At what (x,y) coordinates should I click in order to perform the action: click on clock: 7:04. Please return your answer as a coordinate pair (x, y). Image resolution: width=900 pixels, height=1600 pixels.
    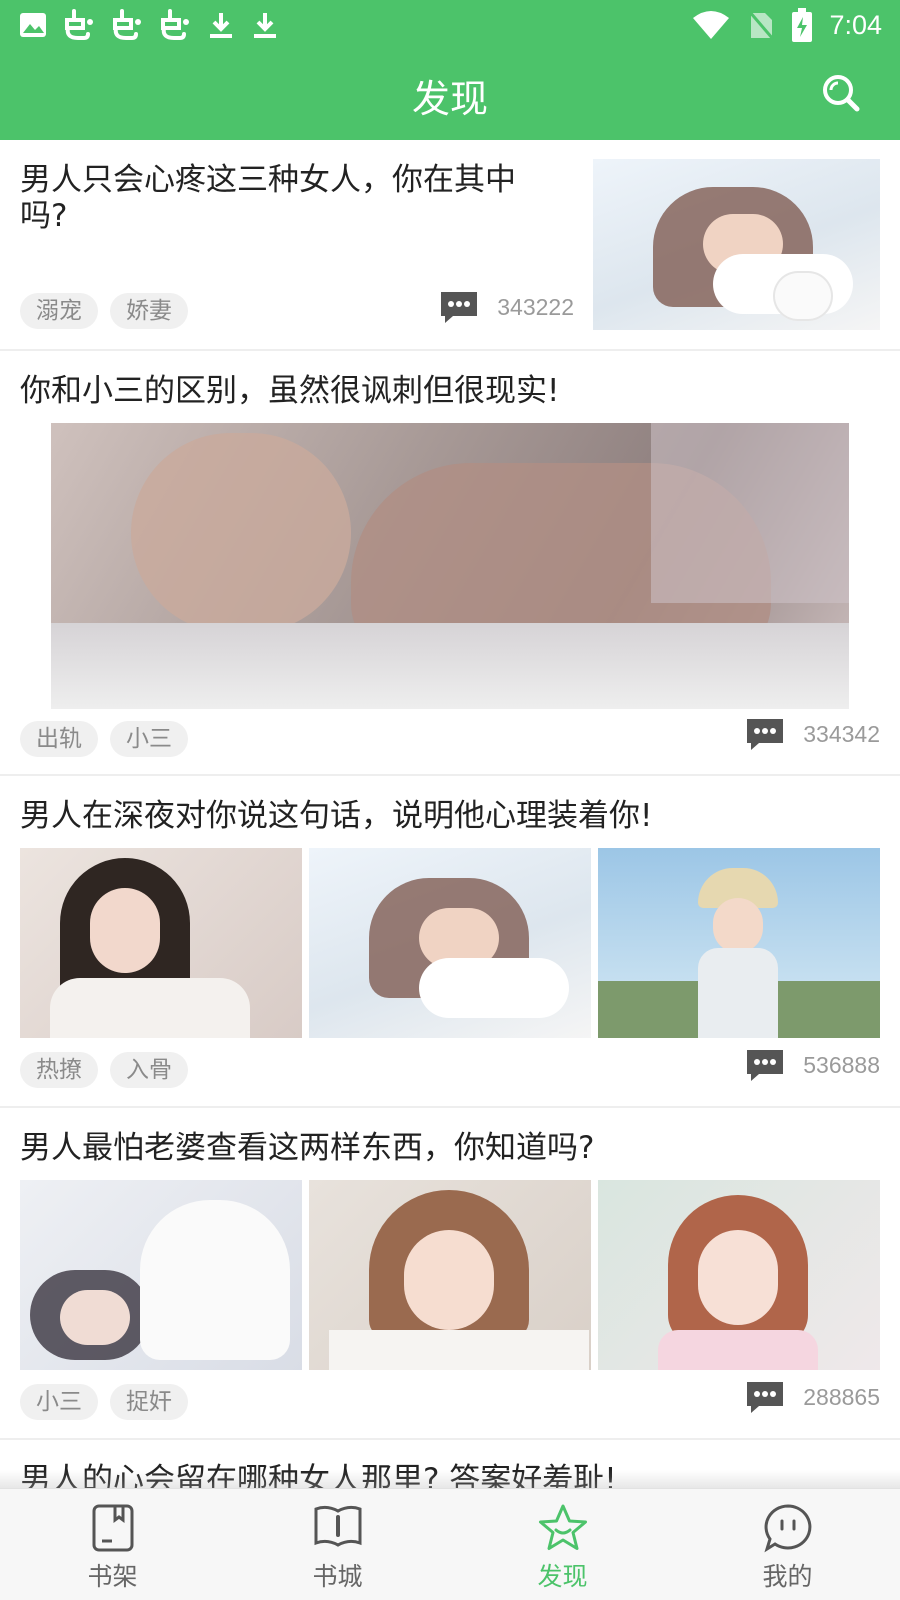
    Looking at the image, I should click on (855, 24).